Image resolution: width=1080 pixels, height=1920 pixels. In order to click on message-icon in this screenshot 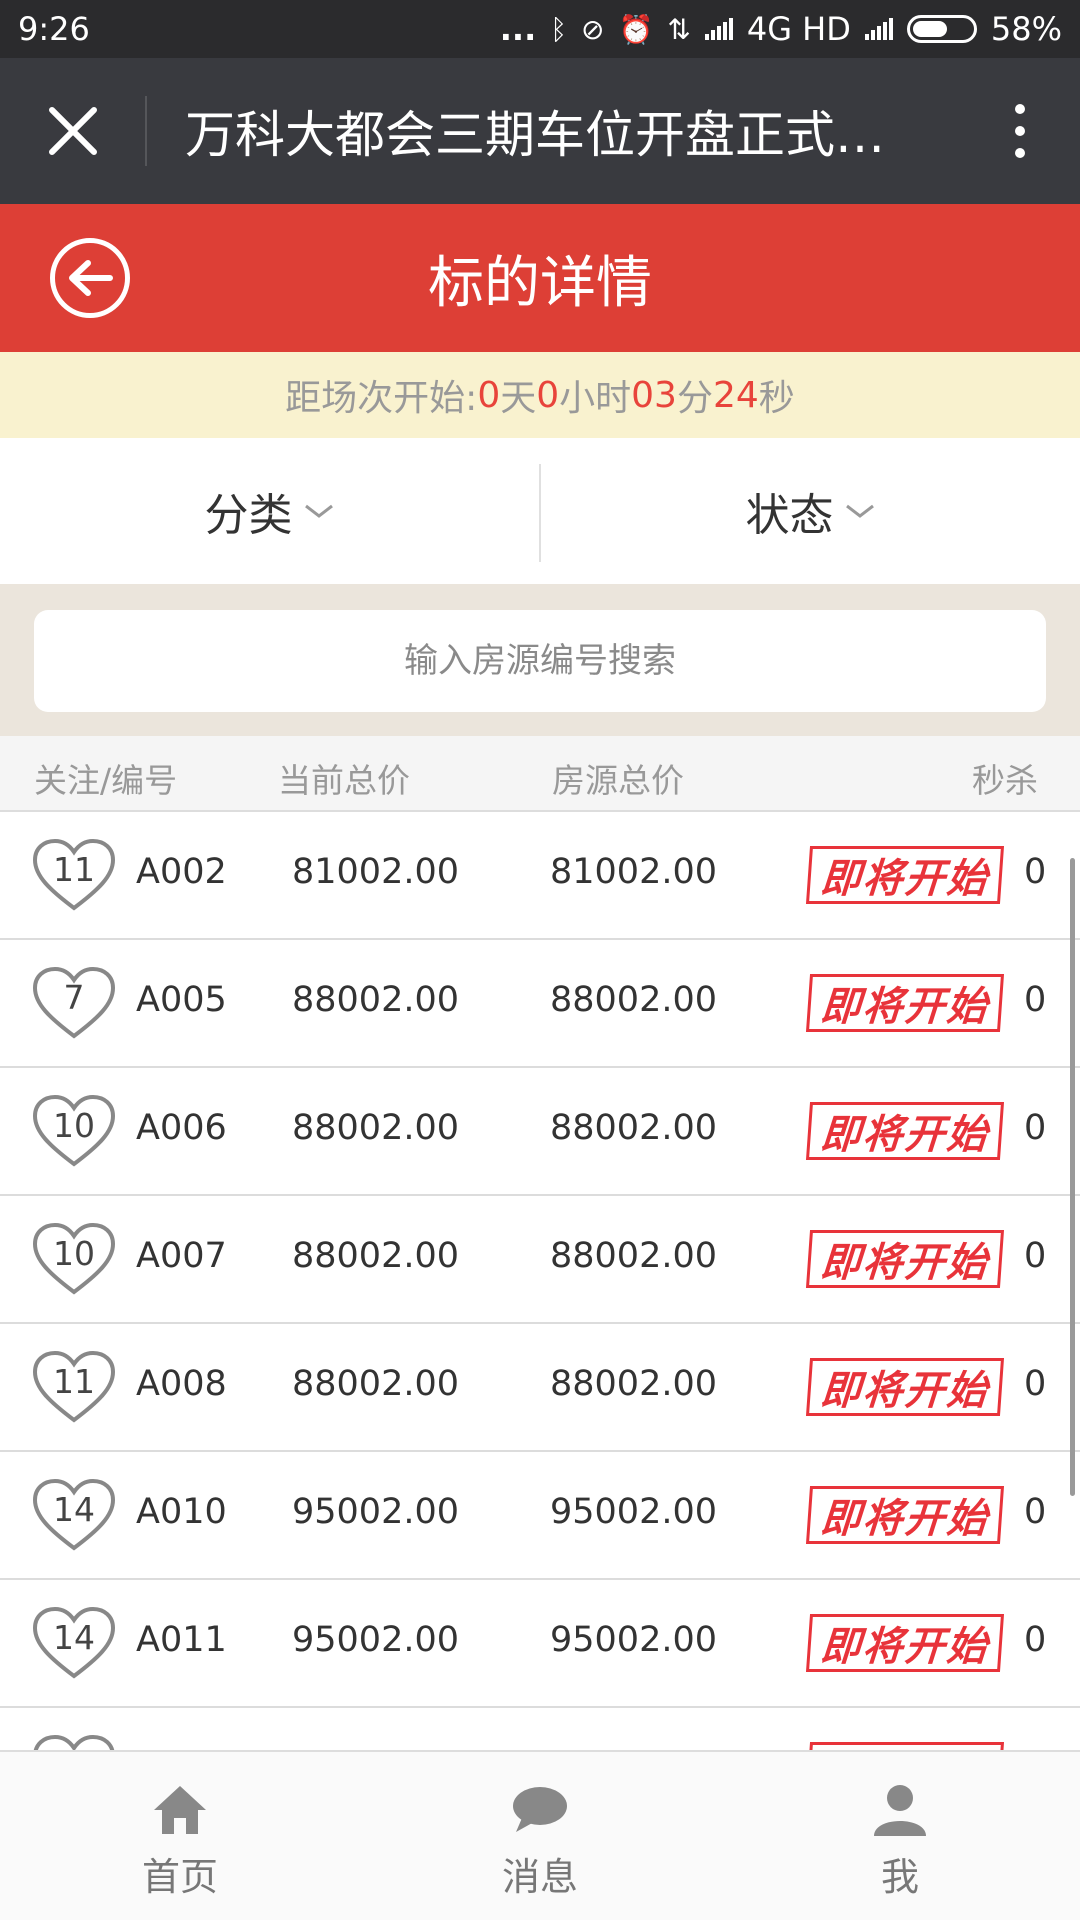, I will do `click(540, 1809)`.